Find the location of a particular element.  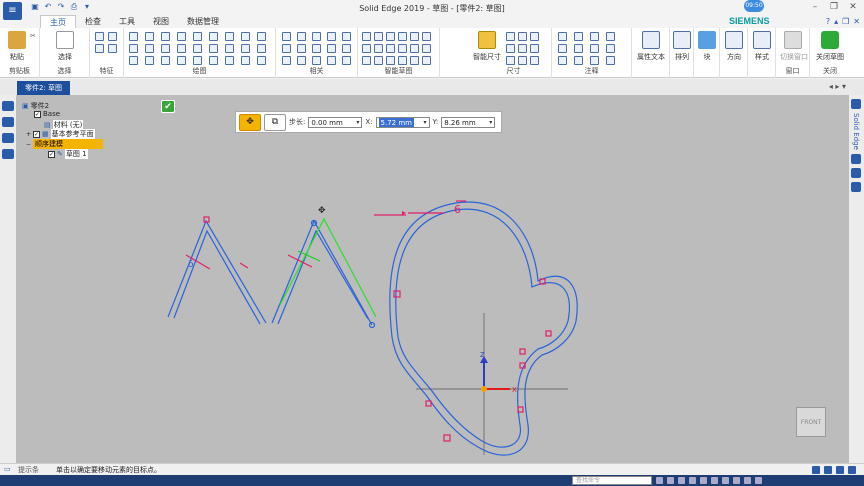

collapse-icon: − is located at coordinates (28, 144).